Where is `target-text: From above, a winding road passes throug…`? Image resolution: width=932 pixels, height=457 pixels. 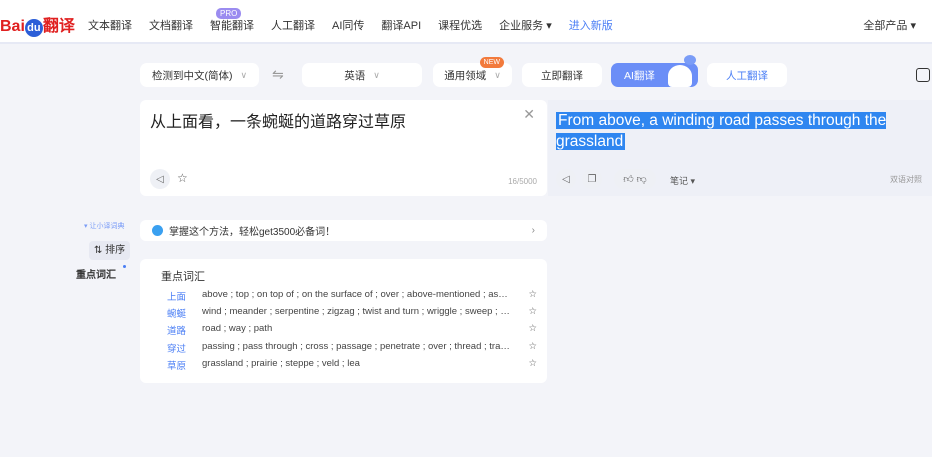 target-text: From above, a winding road passes throug… is located at coordinates (721, 131).